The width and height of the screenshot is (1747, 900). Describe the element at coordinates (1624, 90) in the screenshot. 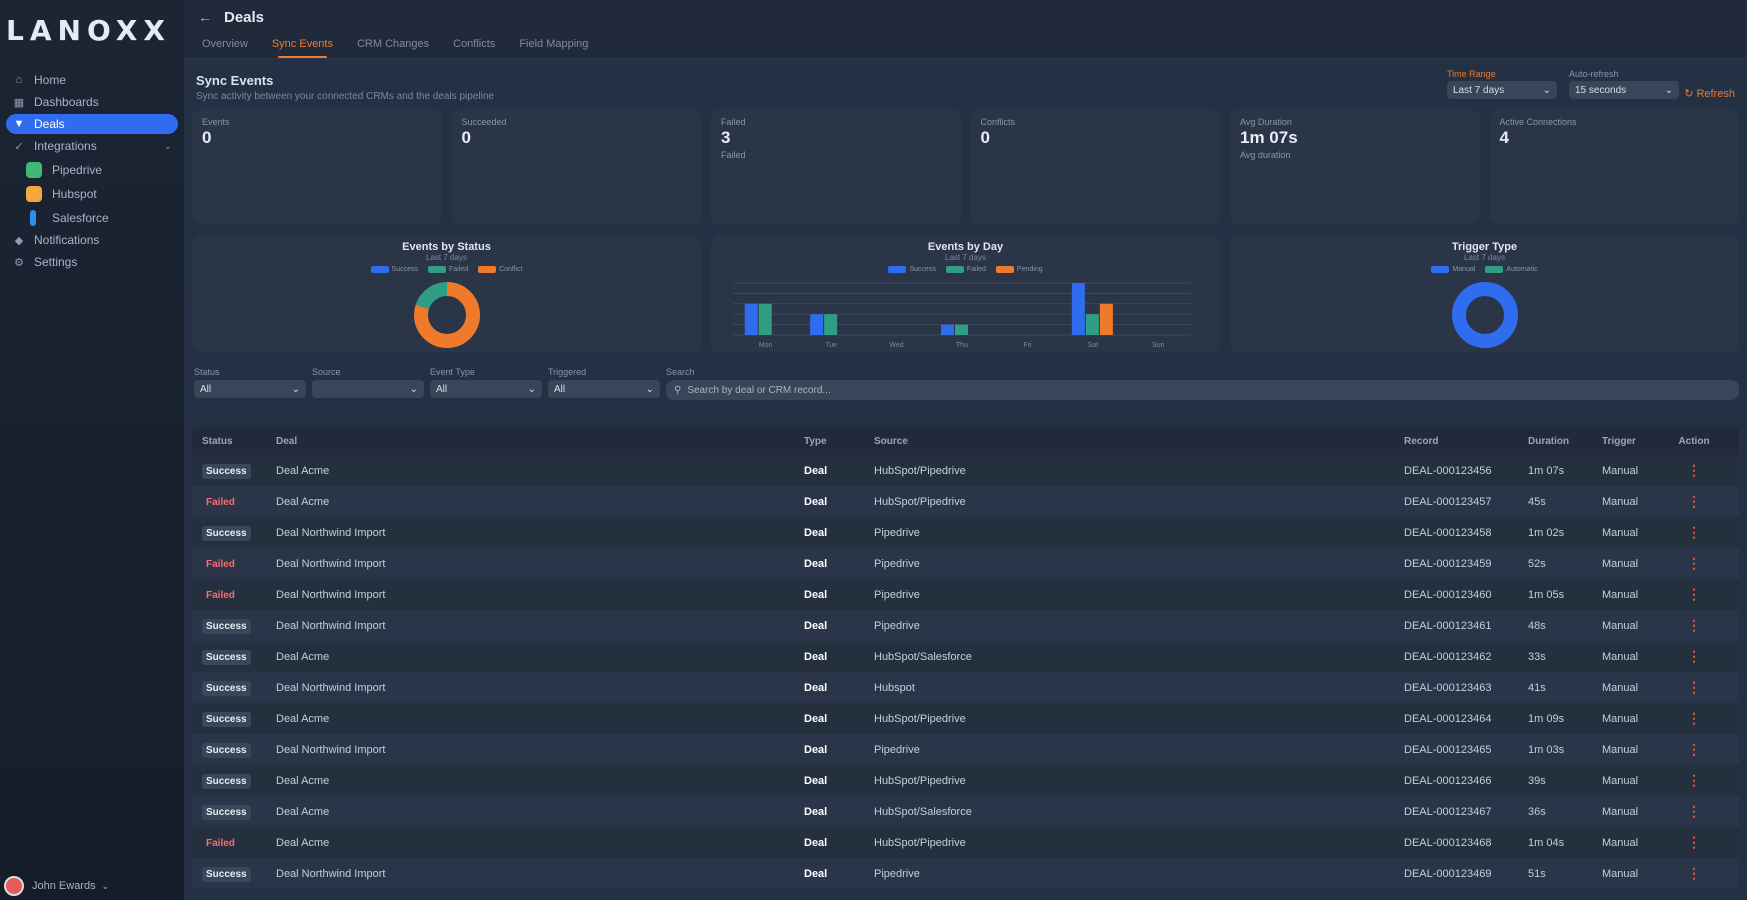

I see `auto-refresh-select: 15 seconds ⌄` at that location.